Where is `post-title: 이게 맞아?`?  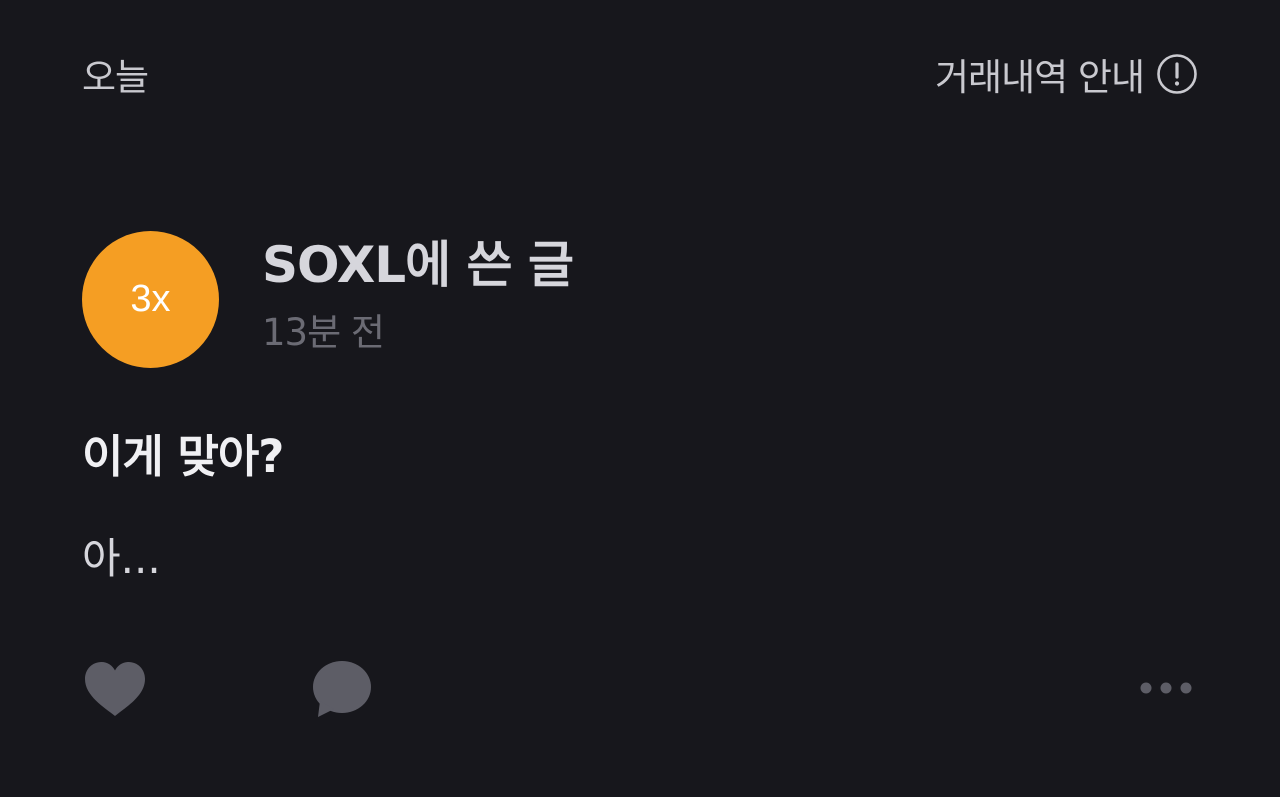 post-title: 이게 맞아? is located at coordinates (183, 456).